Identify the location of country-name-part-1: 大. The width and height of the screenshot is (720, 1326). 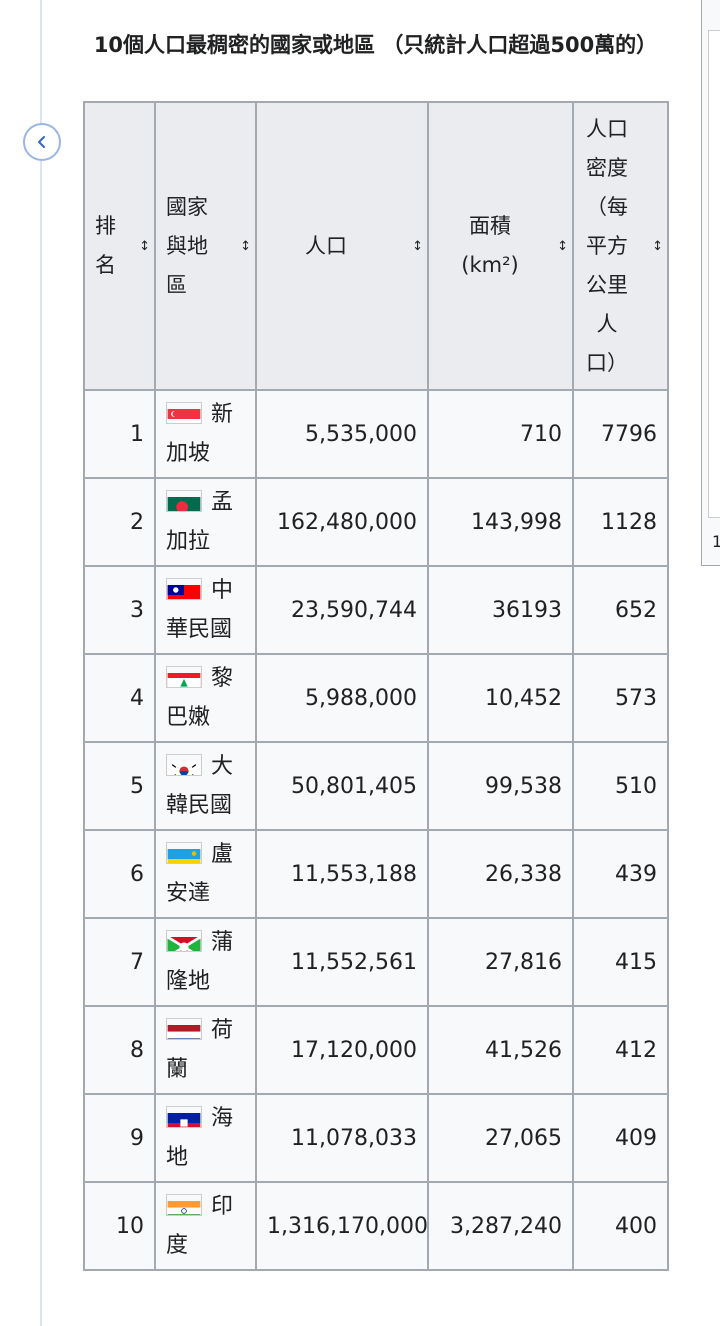
(222, 766).